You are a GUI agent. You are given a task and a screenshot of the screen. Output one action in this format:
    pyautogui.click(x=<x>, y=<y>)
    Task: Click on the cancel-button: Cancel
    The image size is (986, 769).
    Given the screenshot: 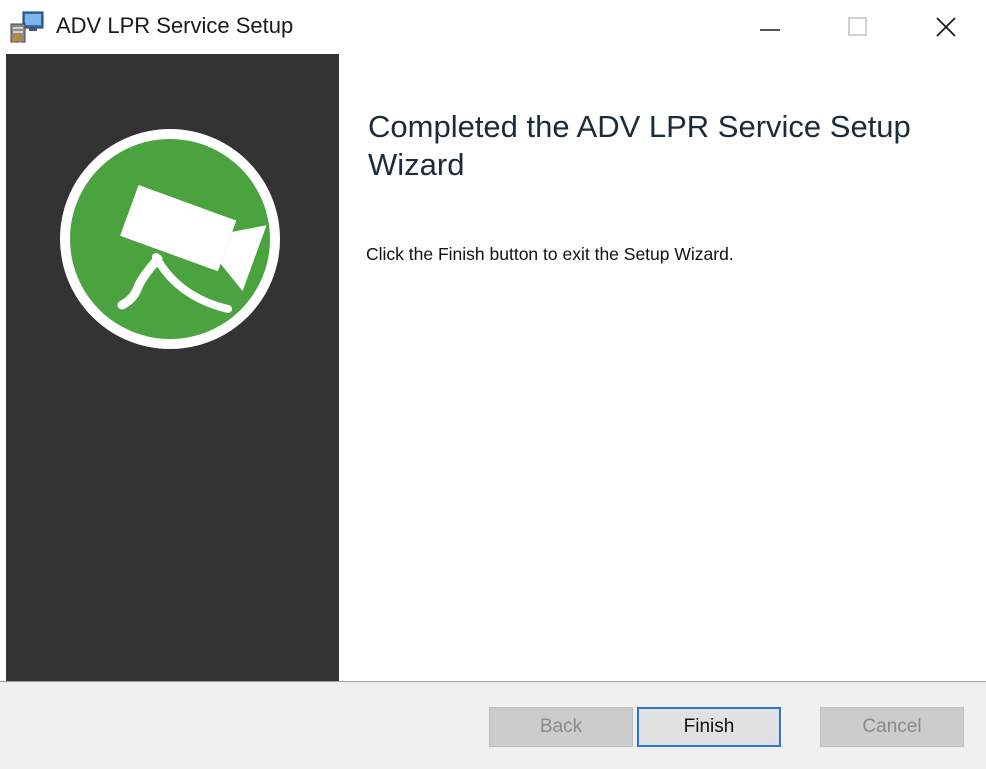 What is the action you would take?
    pyautogui.click(x=892, y=727)
    